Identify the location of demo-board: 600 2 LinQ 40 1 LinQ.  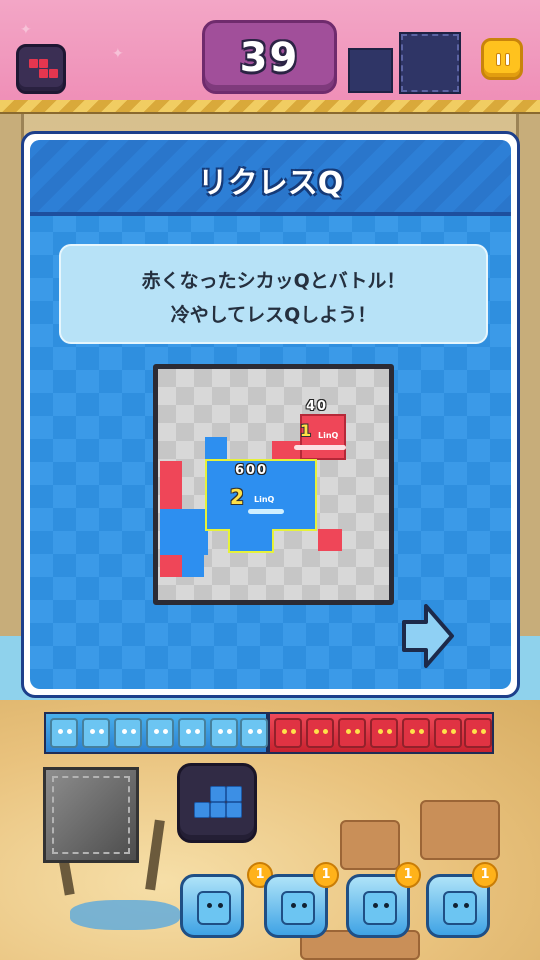
(273, 484).